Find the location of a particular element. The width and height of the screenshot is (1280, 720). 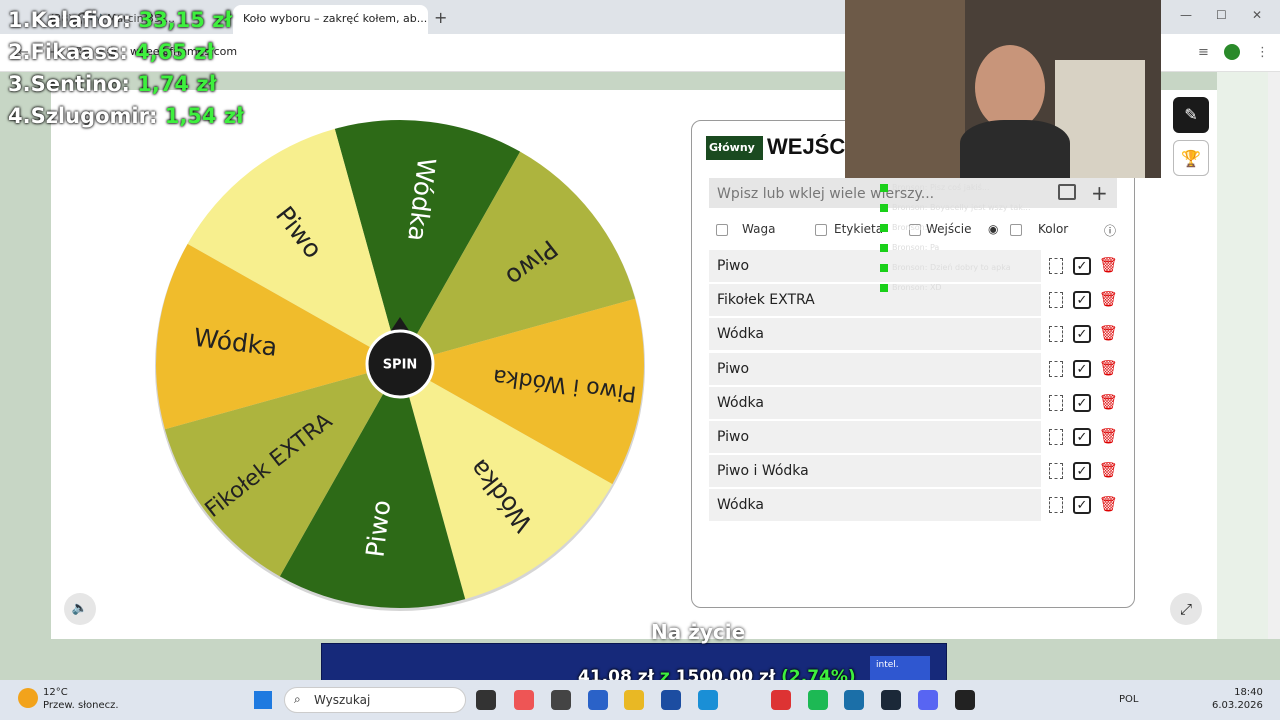

trophy-icon: 🏆 is located at coordinates (1191, 158).